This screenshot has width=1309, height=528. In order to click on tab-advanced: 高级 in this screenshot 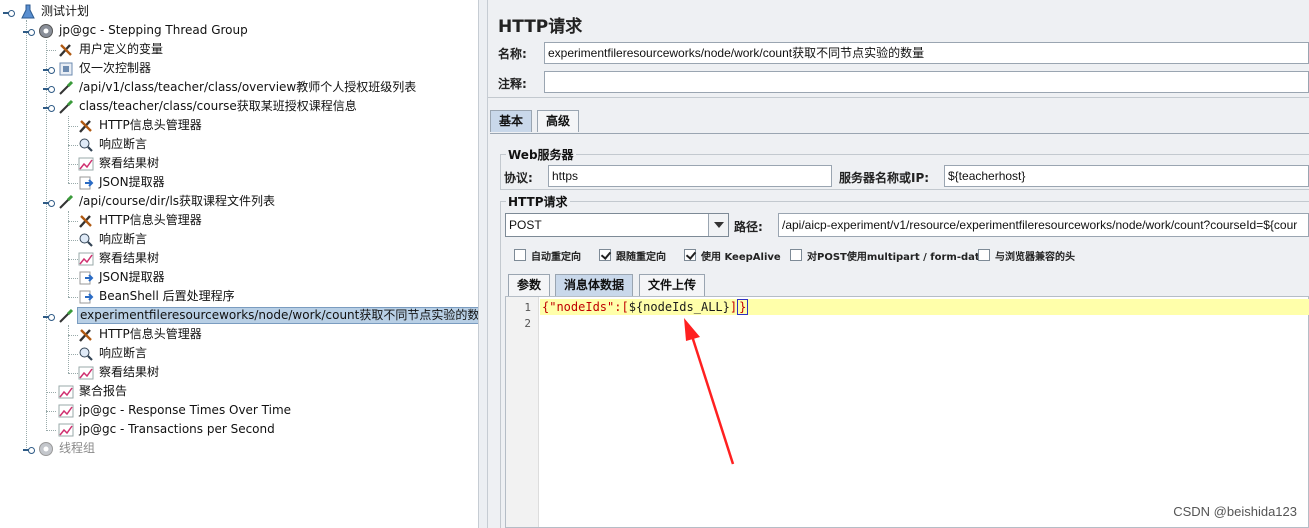, I will do `click(558, 121)`.